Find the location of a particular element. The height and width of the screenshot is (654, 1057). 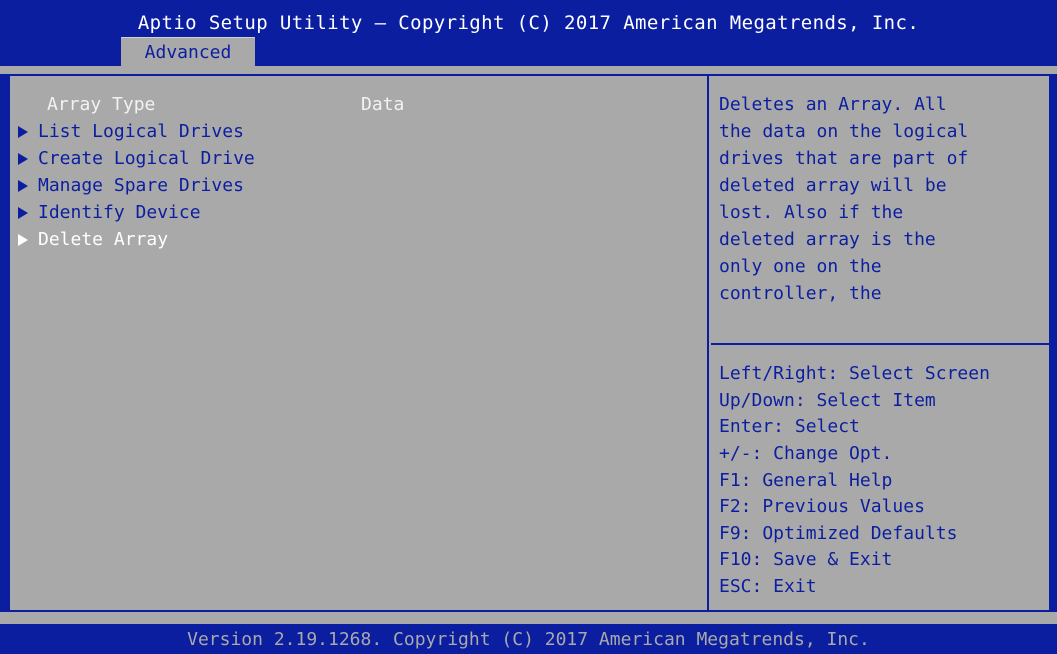

array-type-label: Array Type is located at coordinates (101, 104).